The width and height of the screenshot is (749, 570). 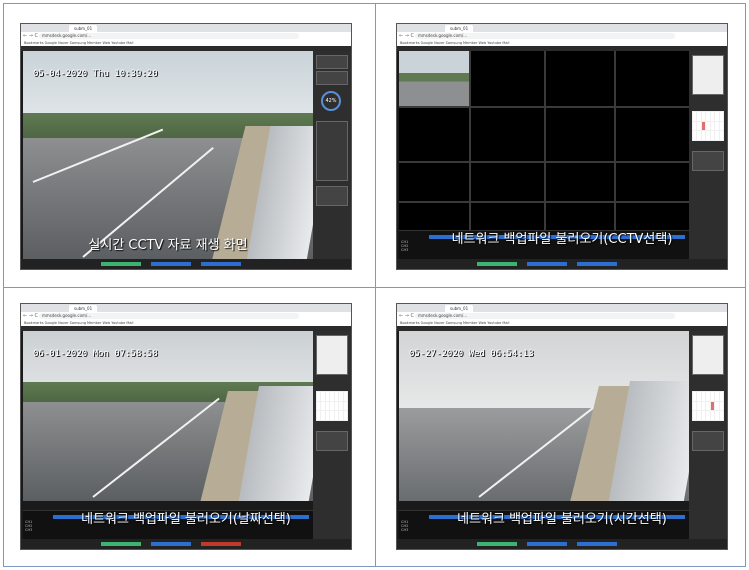 I want to click on osd-timestamp: 06-01-2020 Mon 07:58:58, so click(x=95, y=354).